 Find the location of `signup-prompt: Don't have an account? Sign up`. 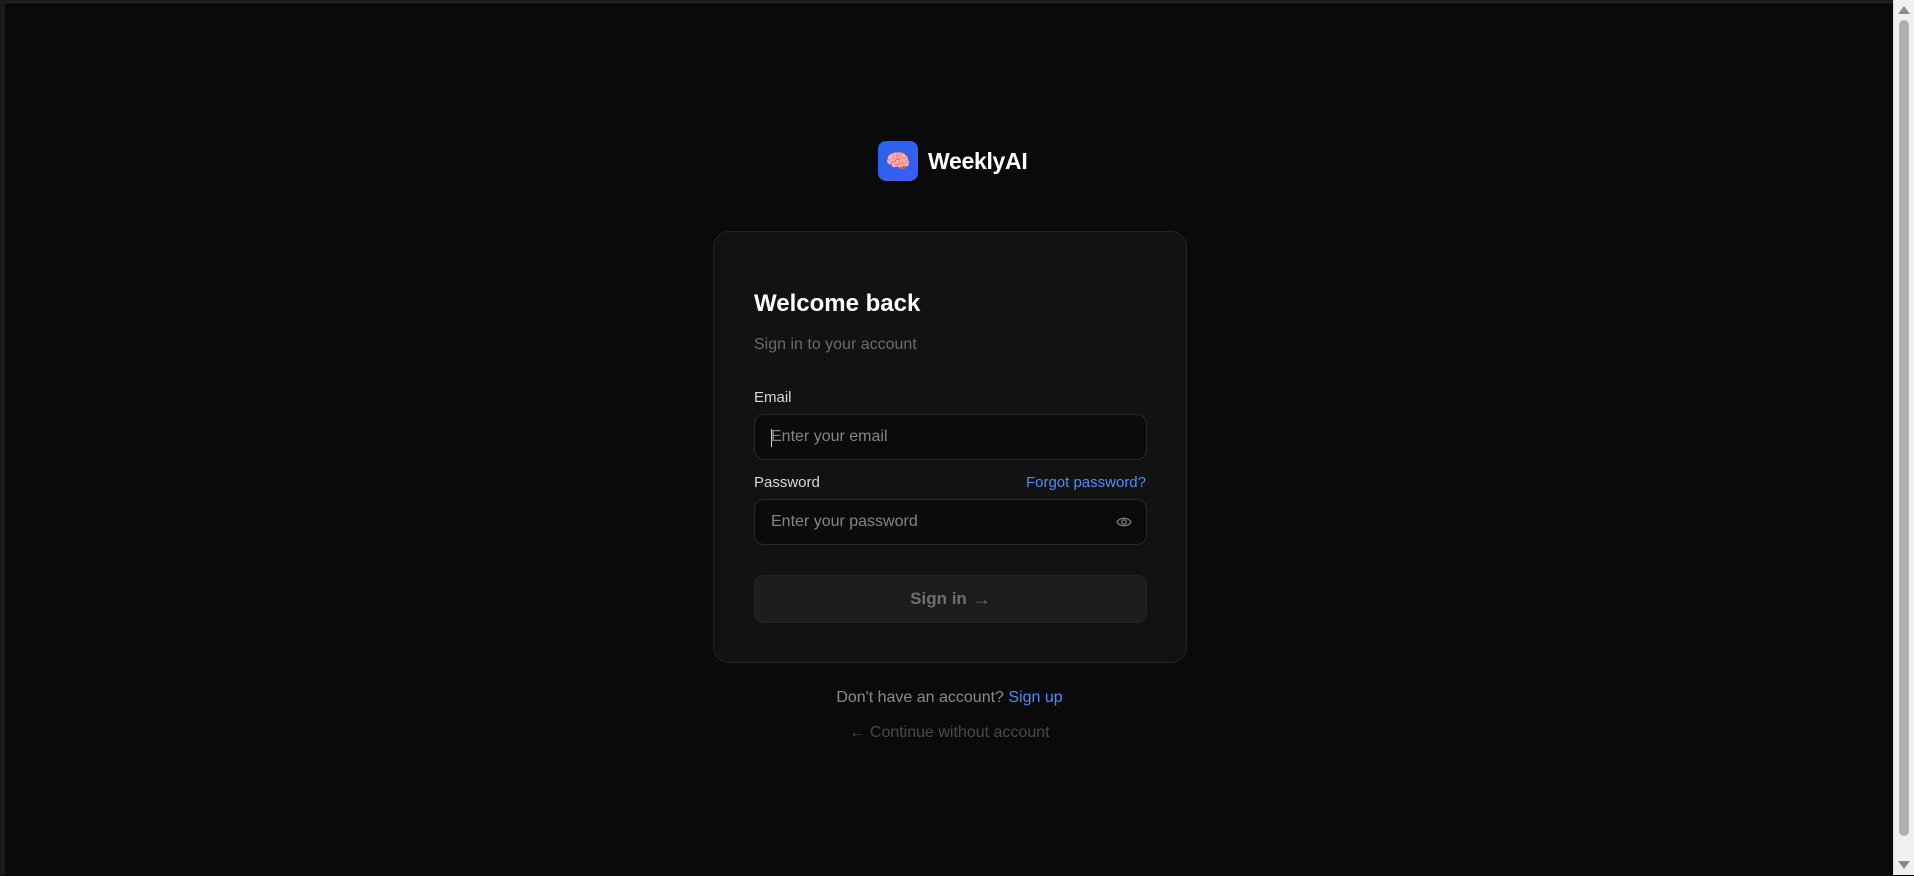

signup-prompt: Don't have an account? Sign up is located at coordinates (949, 698).